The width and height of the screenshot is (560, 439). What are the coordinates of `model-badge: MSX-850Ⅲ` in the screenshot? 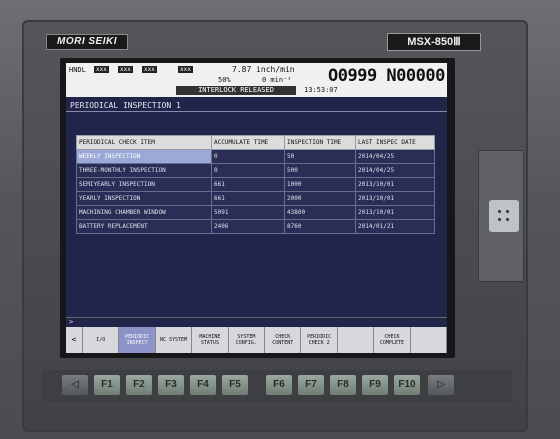 It's located at (434, 42).